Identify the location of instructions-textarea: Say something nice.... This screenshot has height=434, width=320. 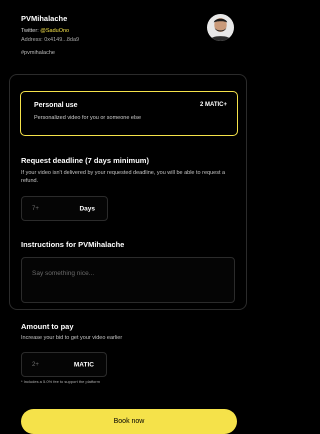
(128, 280).